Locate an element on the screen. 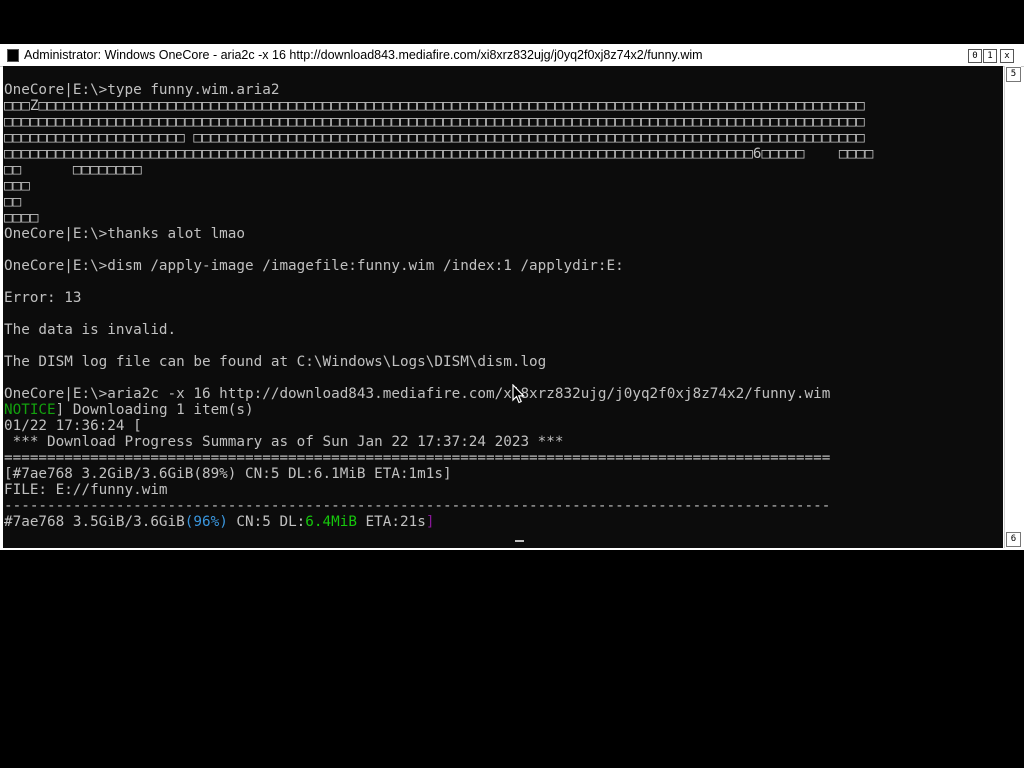 This screenshot has width=1024, height=768. notice-tag: NOTICE is located at coordinates (30, 410).